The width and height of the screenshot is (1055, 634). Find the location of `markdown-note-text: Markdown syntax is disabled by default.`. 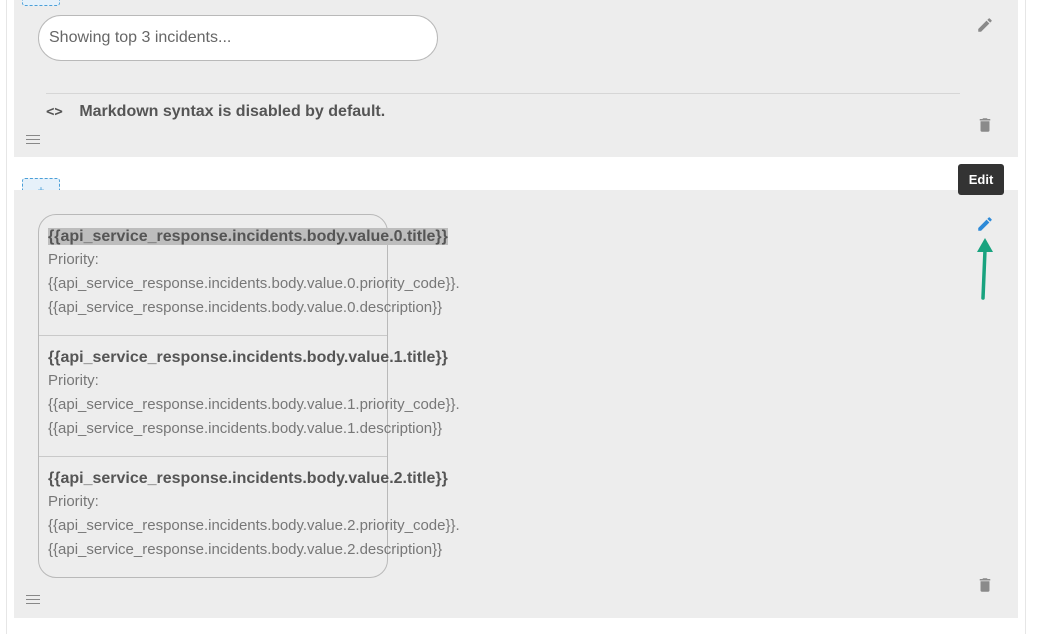

markdown-note-text: Markdown syntax is disabled by default. is located at coordinates (232, 111).